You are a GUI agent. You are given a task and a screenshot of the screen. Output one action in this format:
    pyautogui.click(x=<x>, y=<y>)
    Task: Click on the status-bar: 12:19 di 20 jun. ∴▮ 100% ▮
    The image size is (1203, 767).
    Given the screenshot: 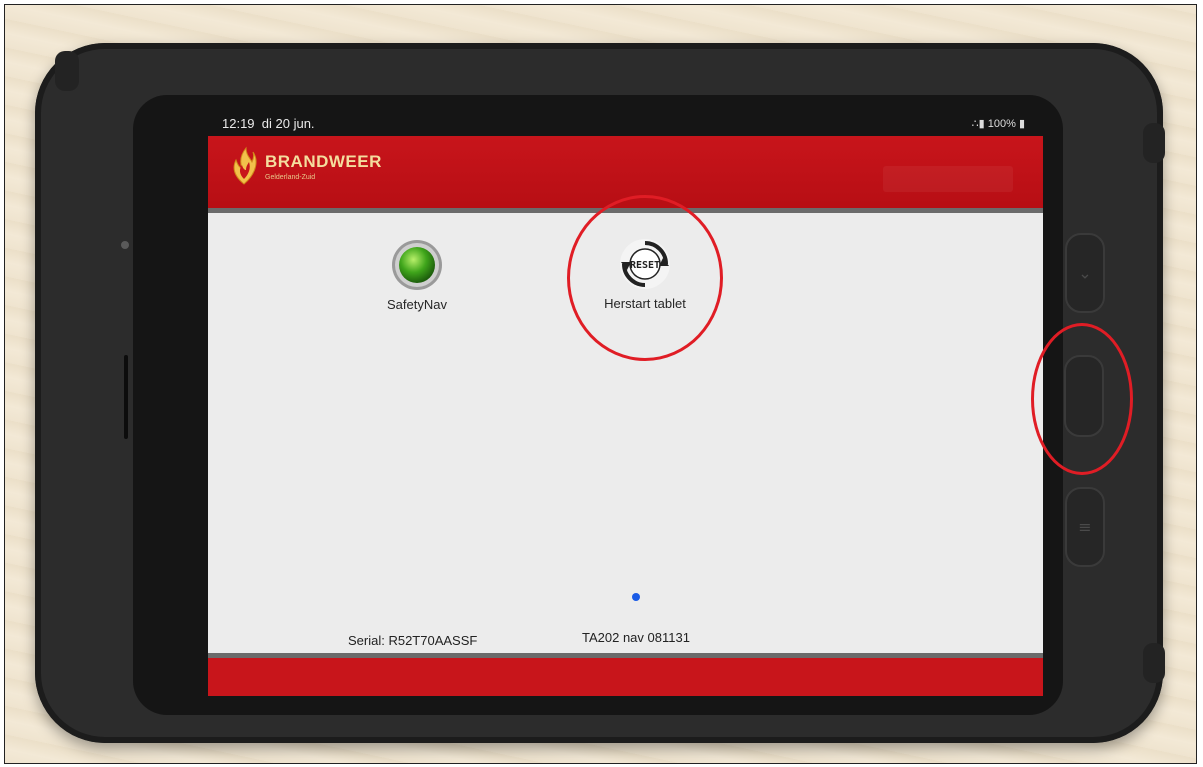 What is the action you would take?
    pyautogui.click(x=625, y=123)
    